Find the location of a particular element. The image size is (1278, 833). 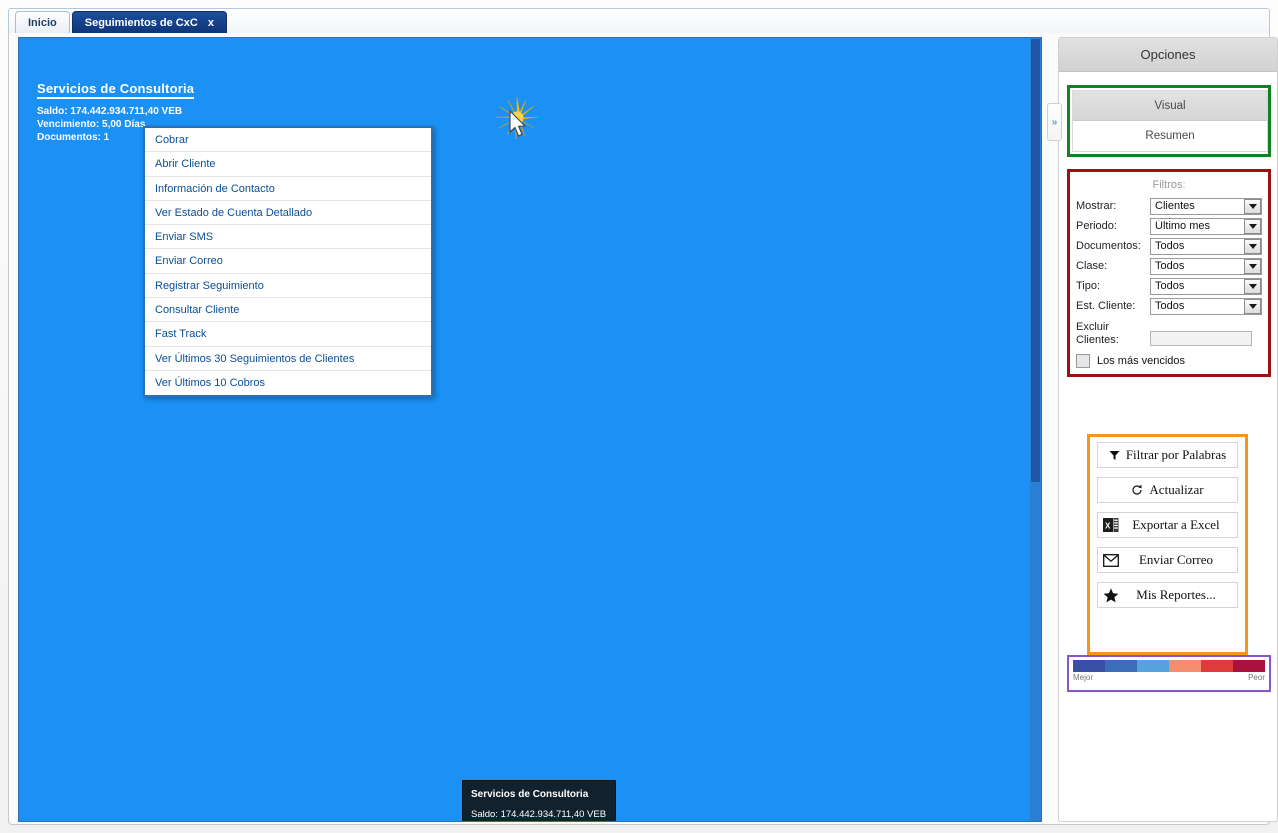

options-title: Opciones is located at coordinates (1168, 54).